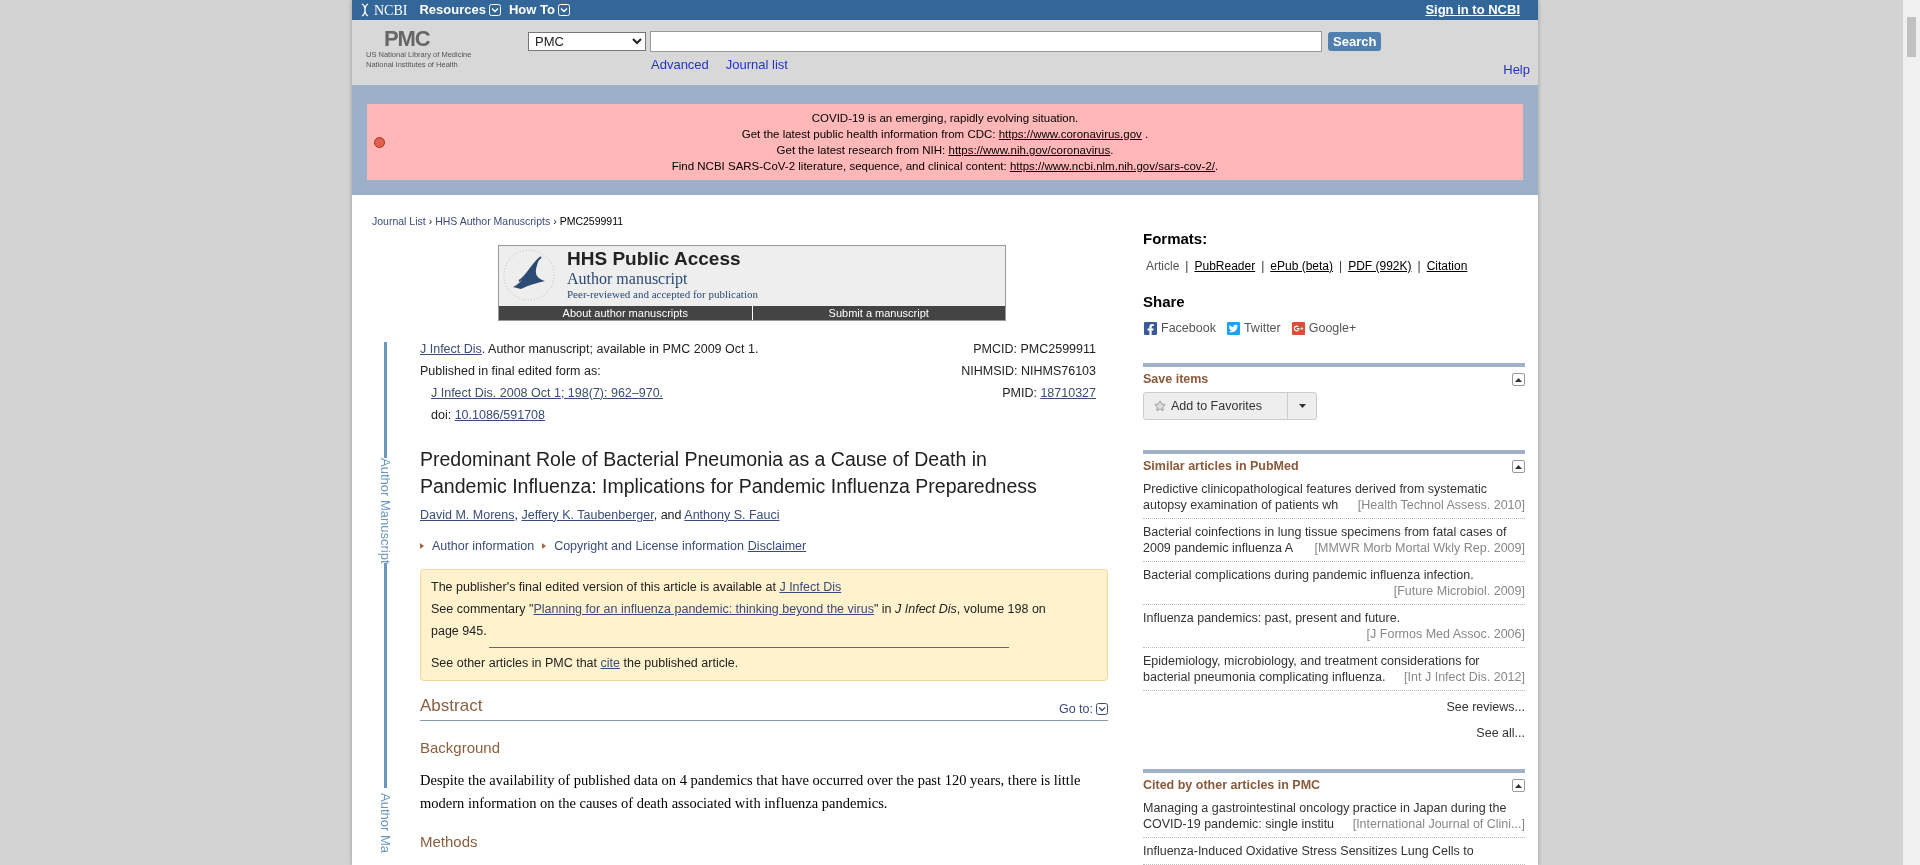 This screenshot has width=1920, height=865. Describe the element at coordinates (732, 514) in the screenshot. I see `author-link: Anthony S. Fauci` at that location.